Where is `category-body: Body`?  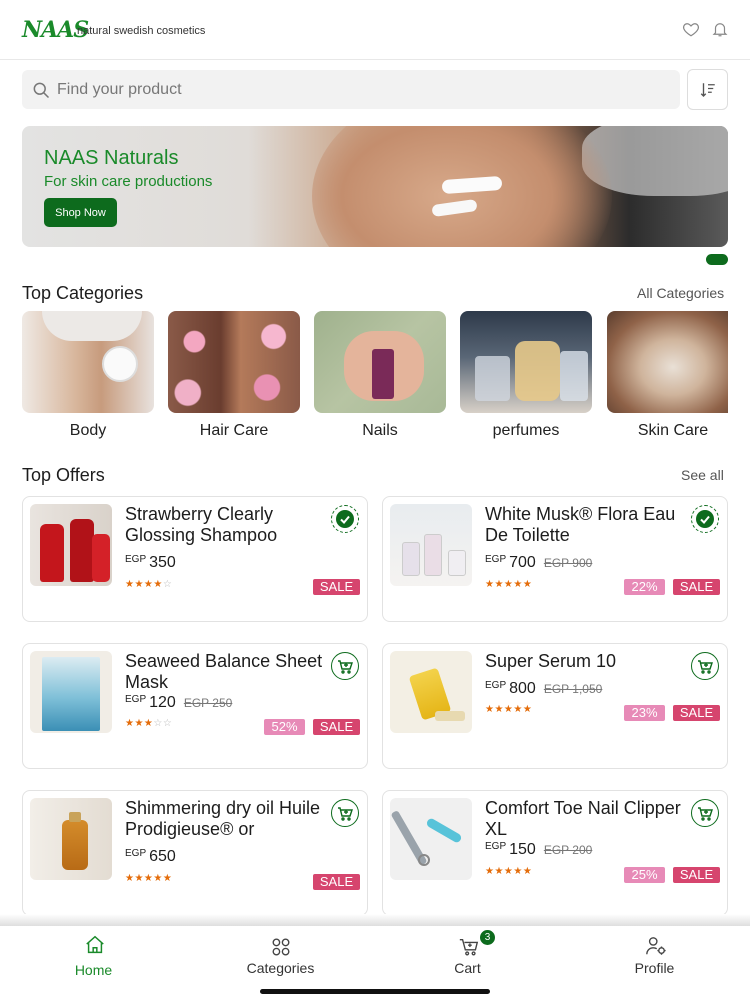 category-body: Body is located at coordinates (88, 375).